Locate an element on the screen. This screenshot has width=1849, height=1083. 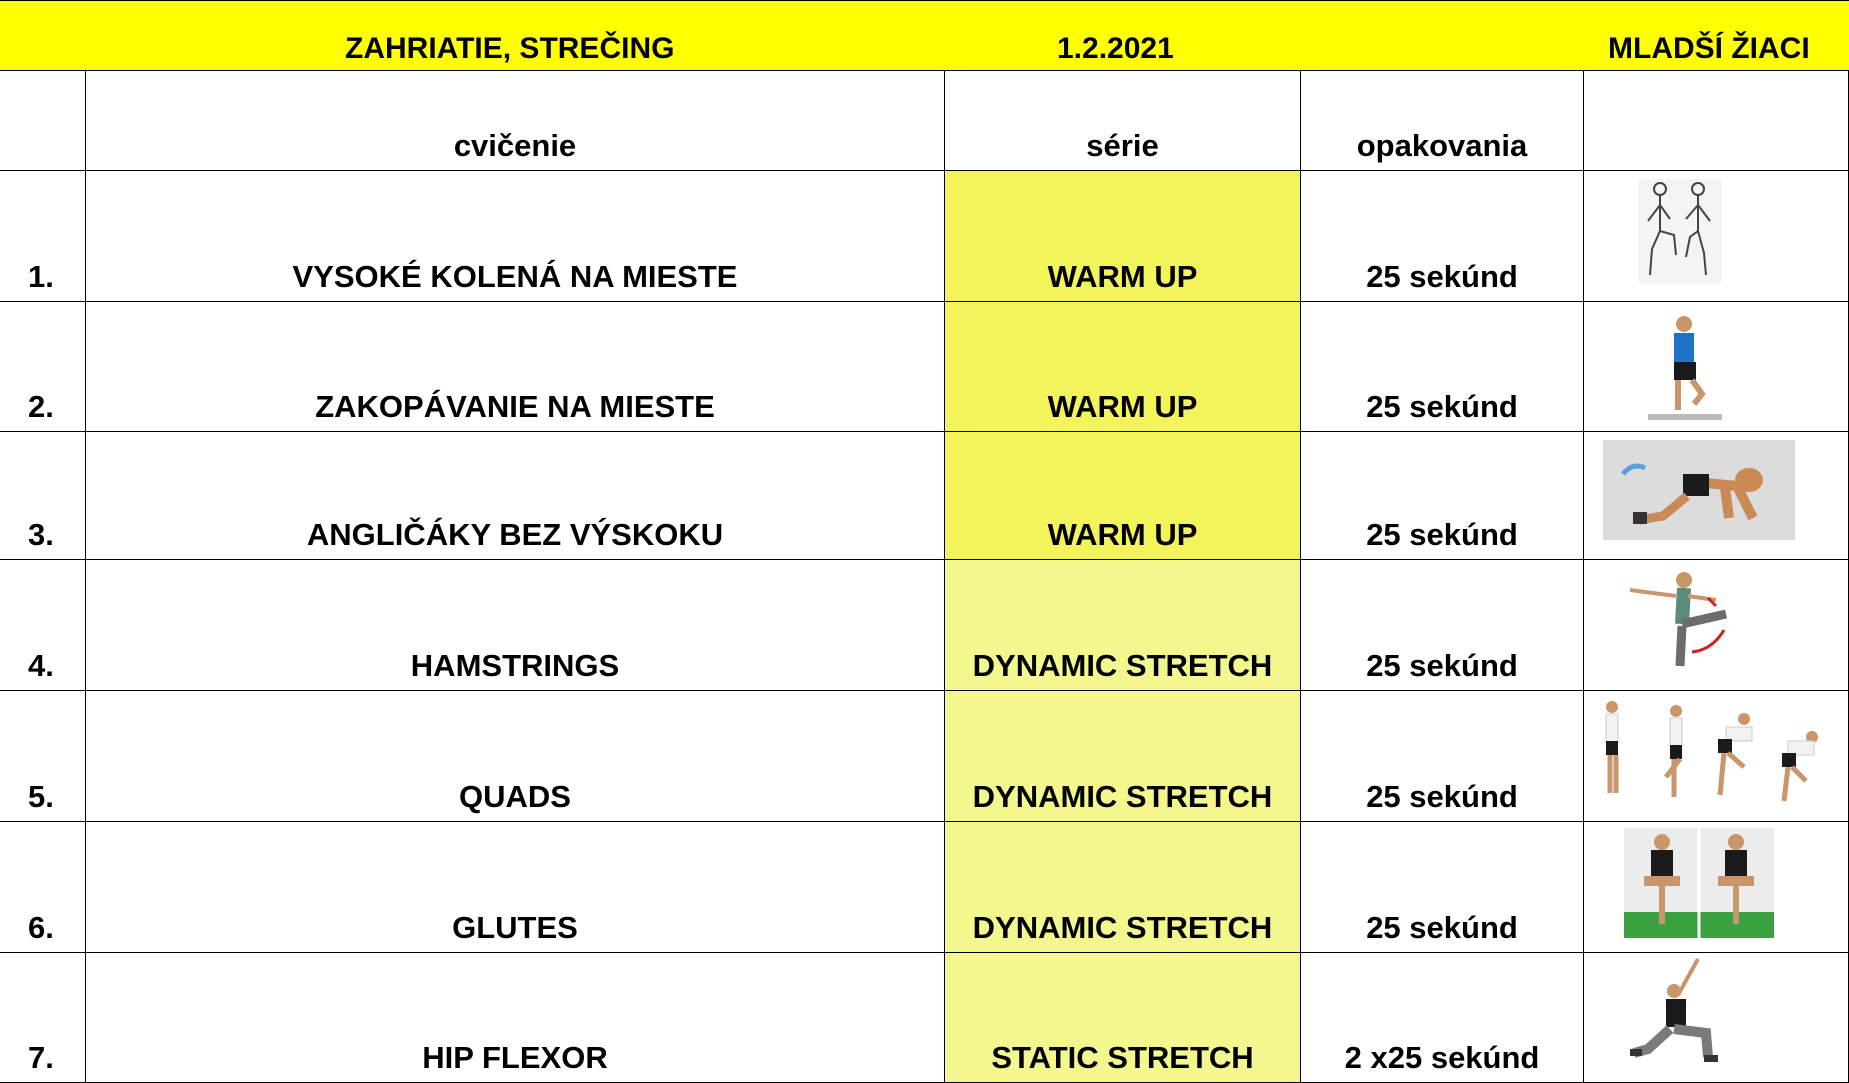
group-label: MLADŠÍ ŽIACI is located at coordinates (1709, 48).